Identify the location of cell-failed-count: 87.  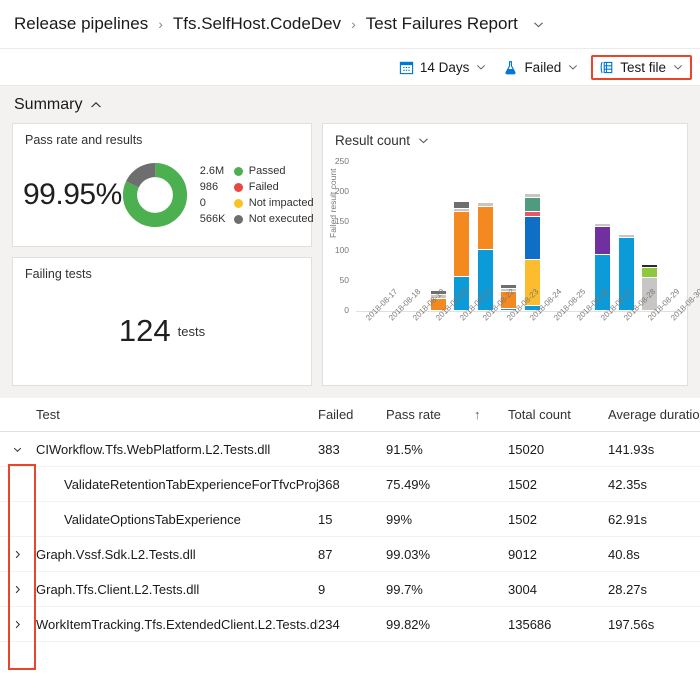
(325, 554).